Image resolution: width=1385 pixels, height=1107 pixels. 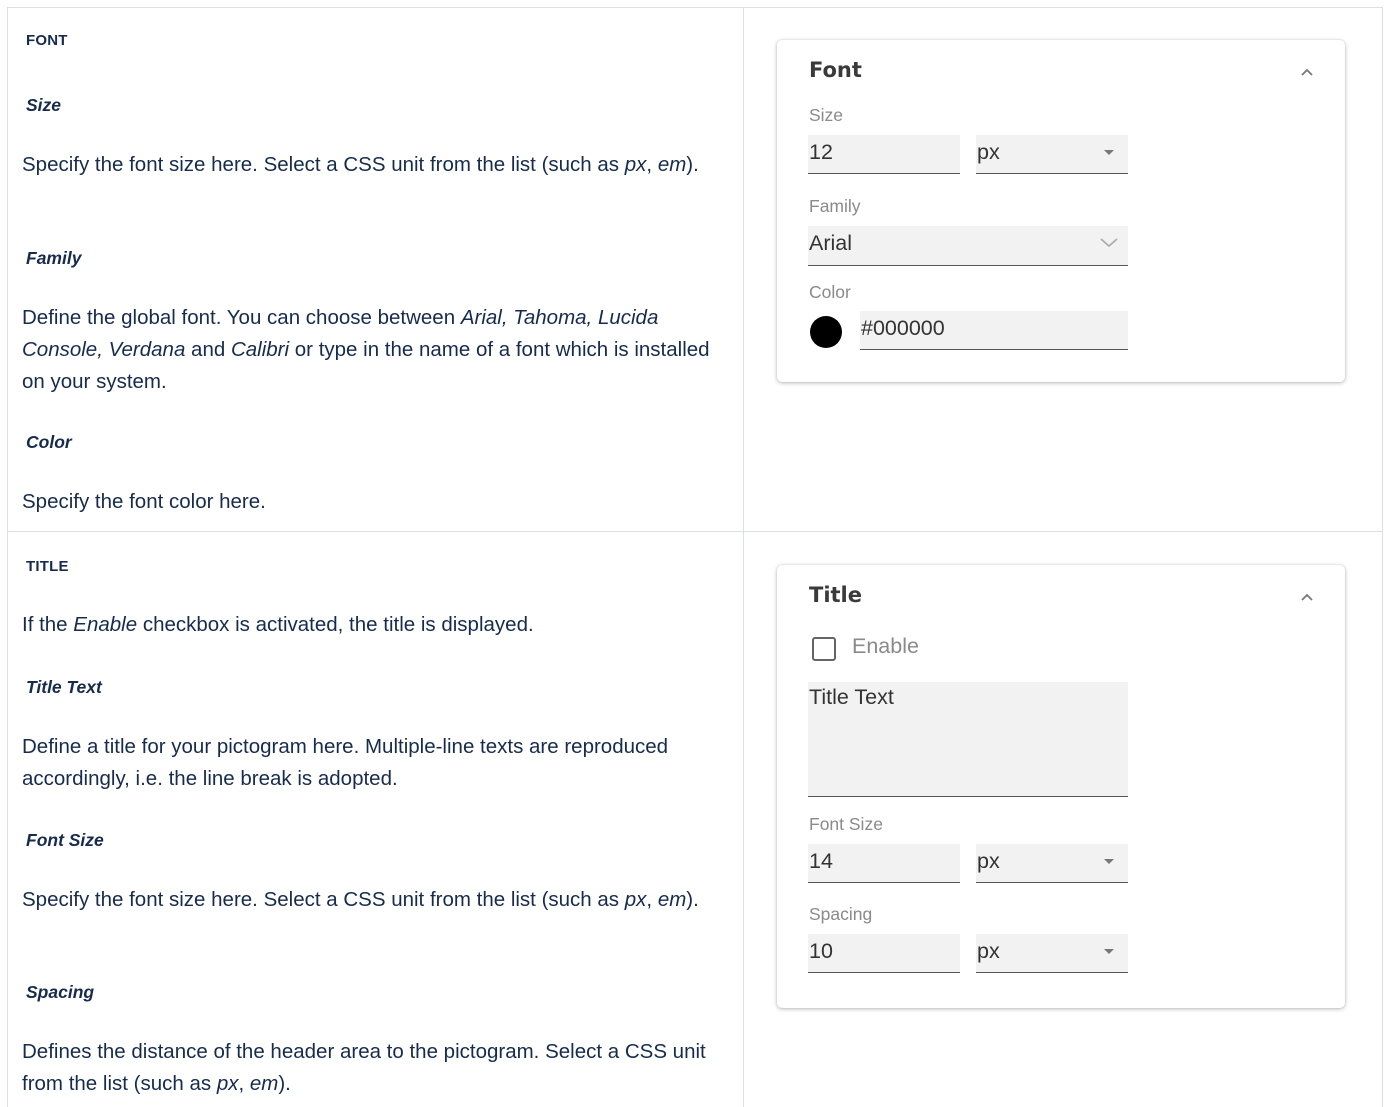 What do you see at coordinates (1052, 863) in the screenshot?
I see `font-size-unit-select: px` at bounding box center [1052, 863].